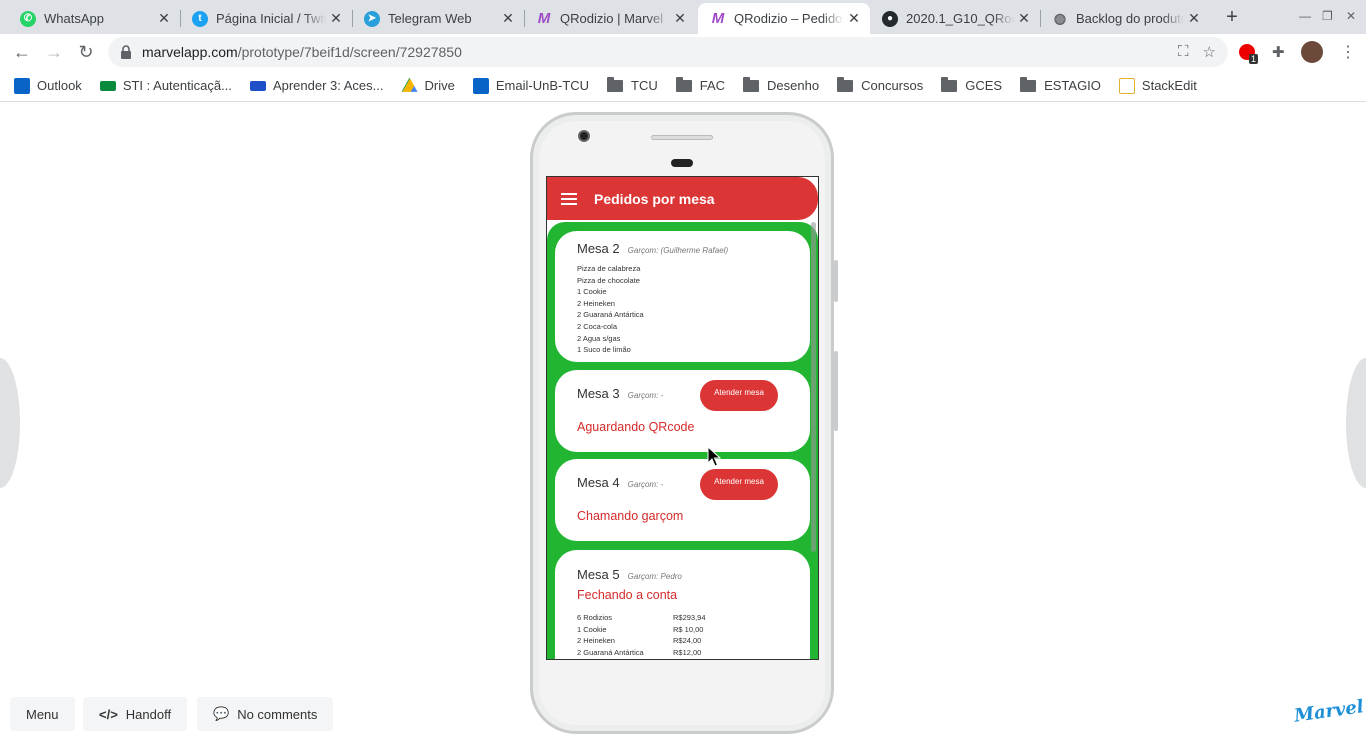 Image resolution: width=1366 pixels, height=741 pixels. I want to click on bookmark-star-icon: ☆, so click(1209, 52).